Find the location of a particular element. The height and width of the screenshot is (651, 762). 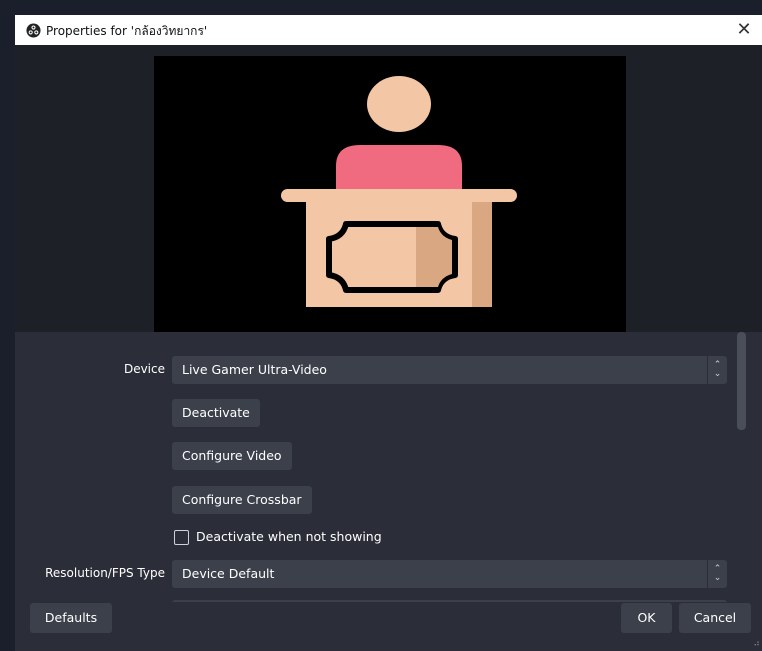

close-button: ✕ is located at coordinates (744, 30).